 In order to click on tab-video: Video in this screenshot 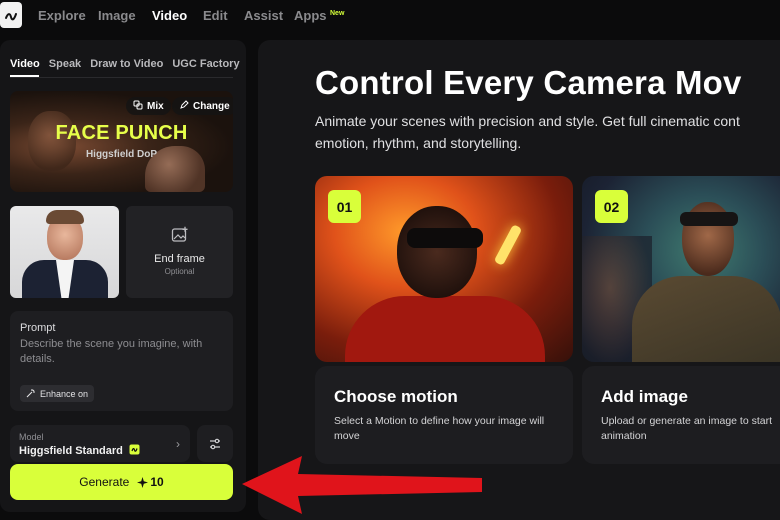, I will do `click(25, 64)`.